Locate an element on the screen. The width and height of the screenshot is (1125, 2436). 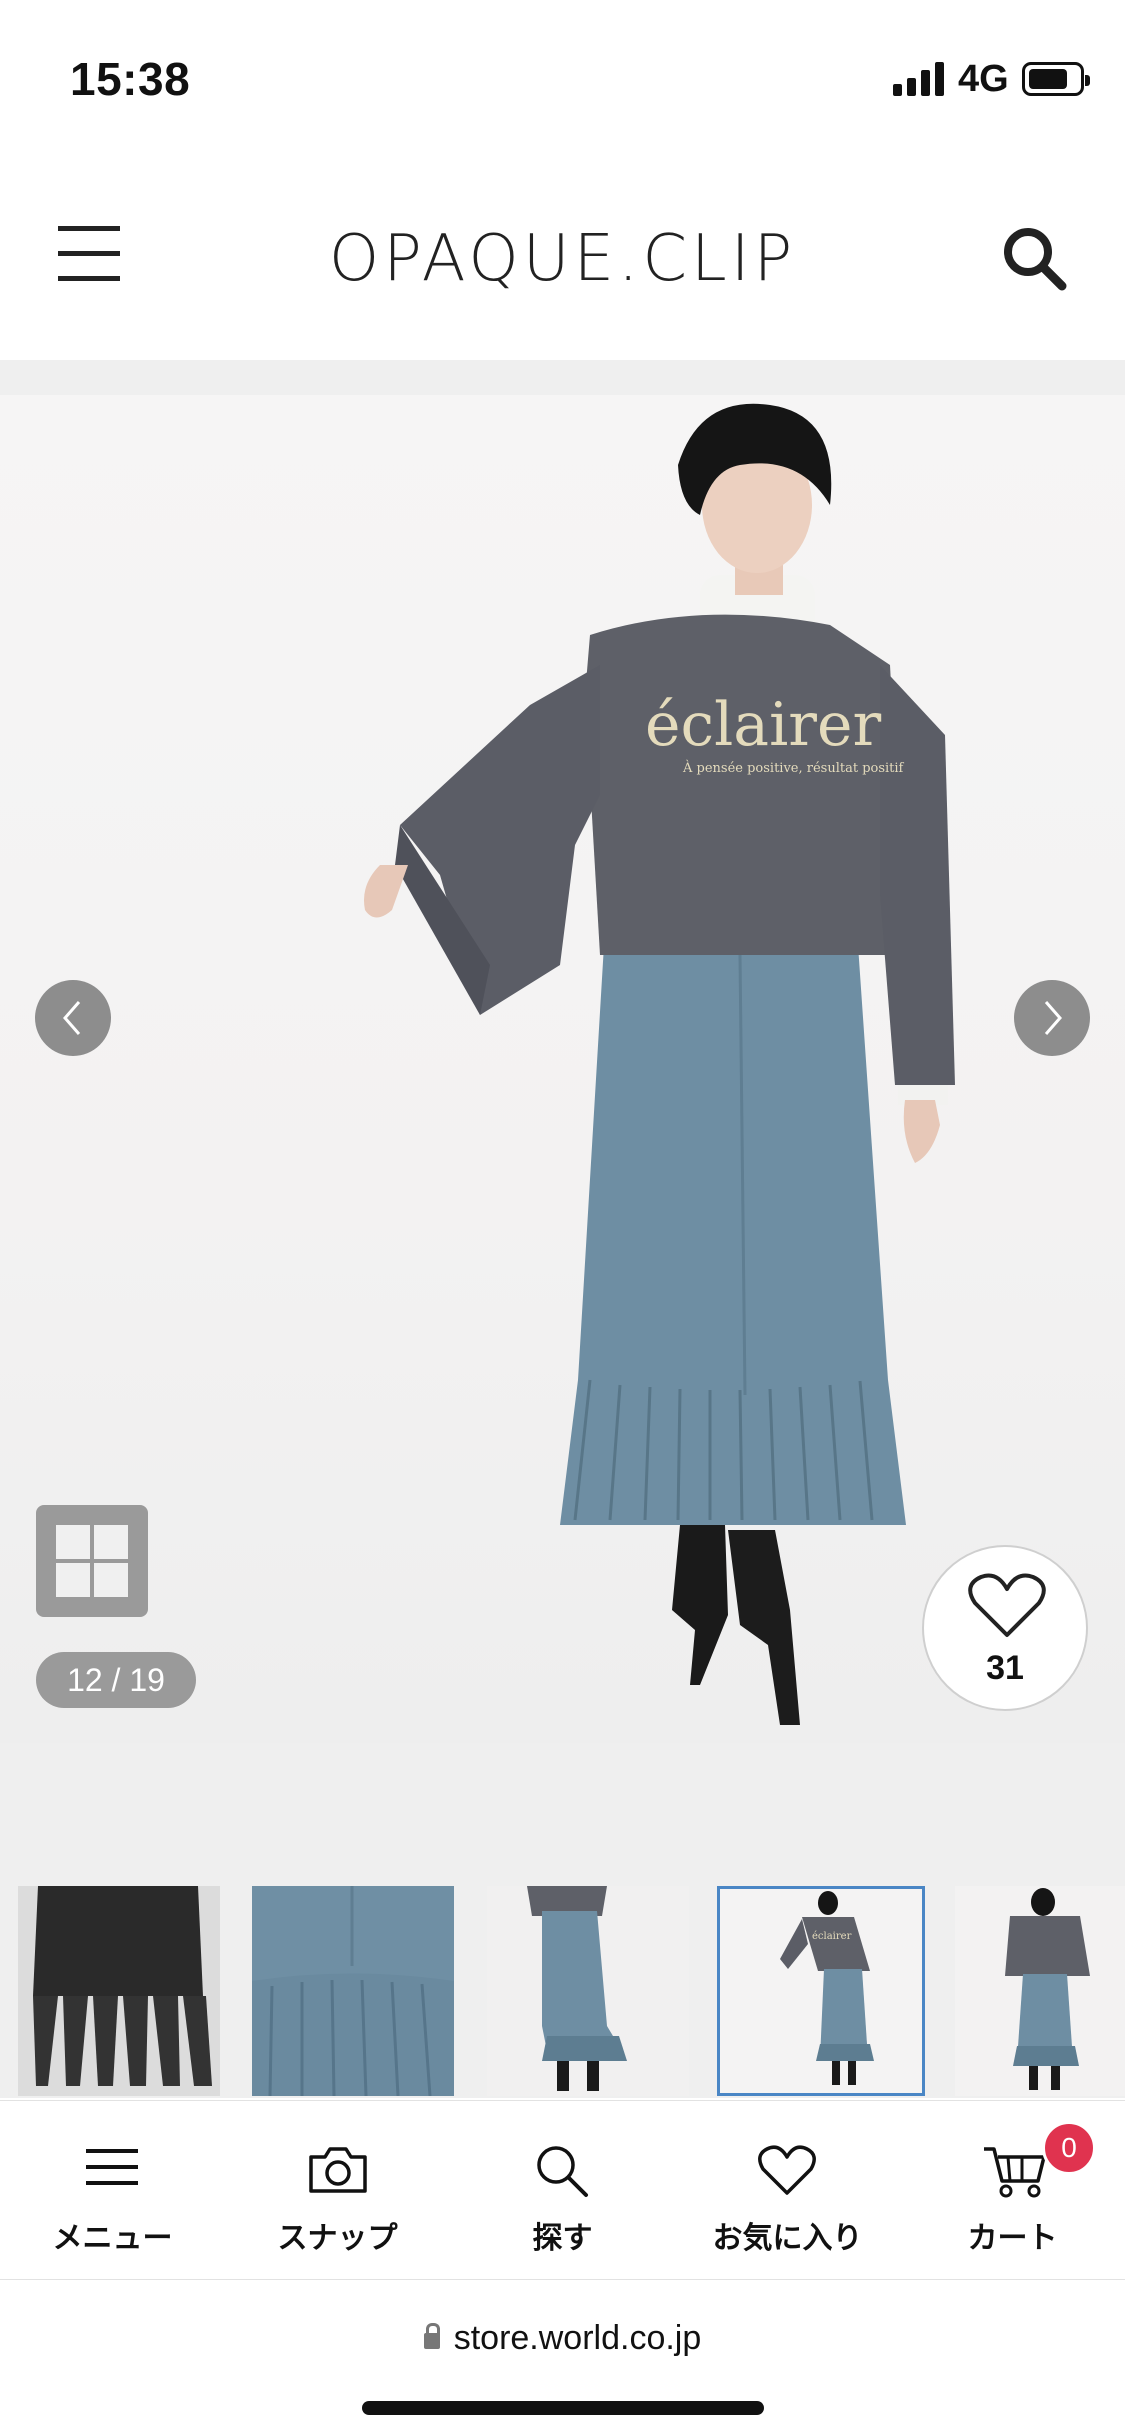
site-header: OPAQUE.CLIP is located at coordinates (562, 255).